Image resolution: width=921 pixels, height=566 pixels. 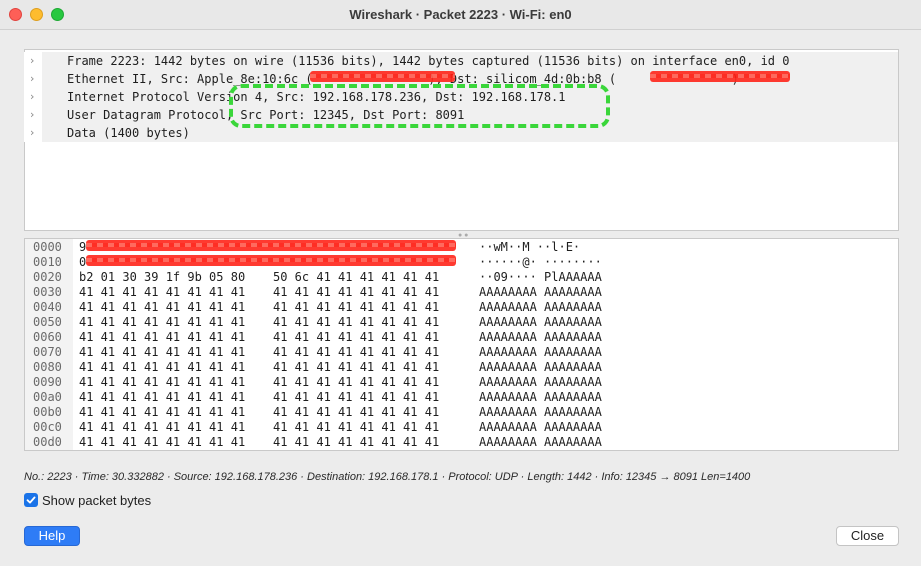 I want to click on hex-ascii: ··wM··M ··l·E·, so click(x=529, y=247).